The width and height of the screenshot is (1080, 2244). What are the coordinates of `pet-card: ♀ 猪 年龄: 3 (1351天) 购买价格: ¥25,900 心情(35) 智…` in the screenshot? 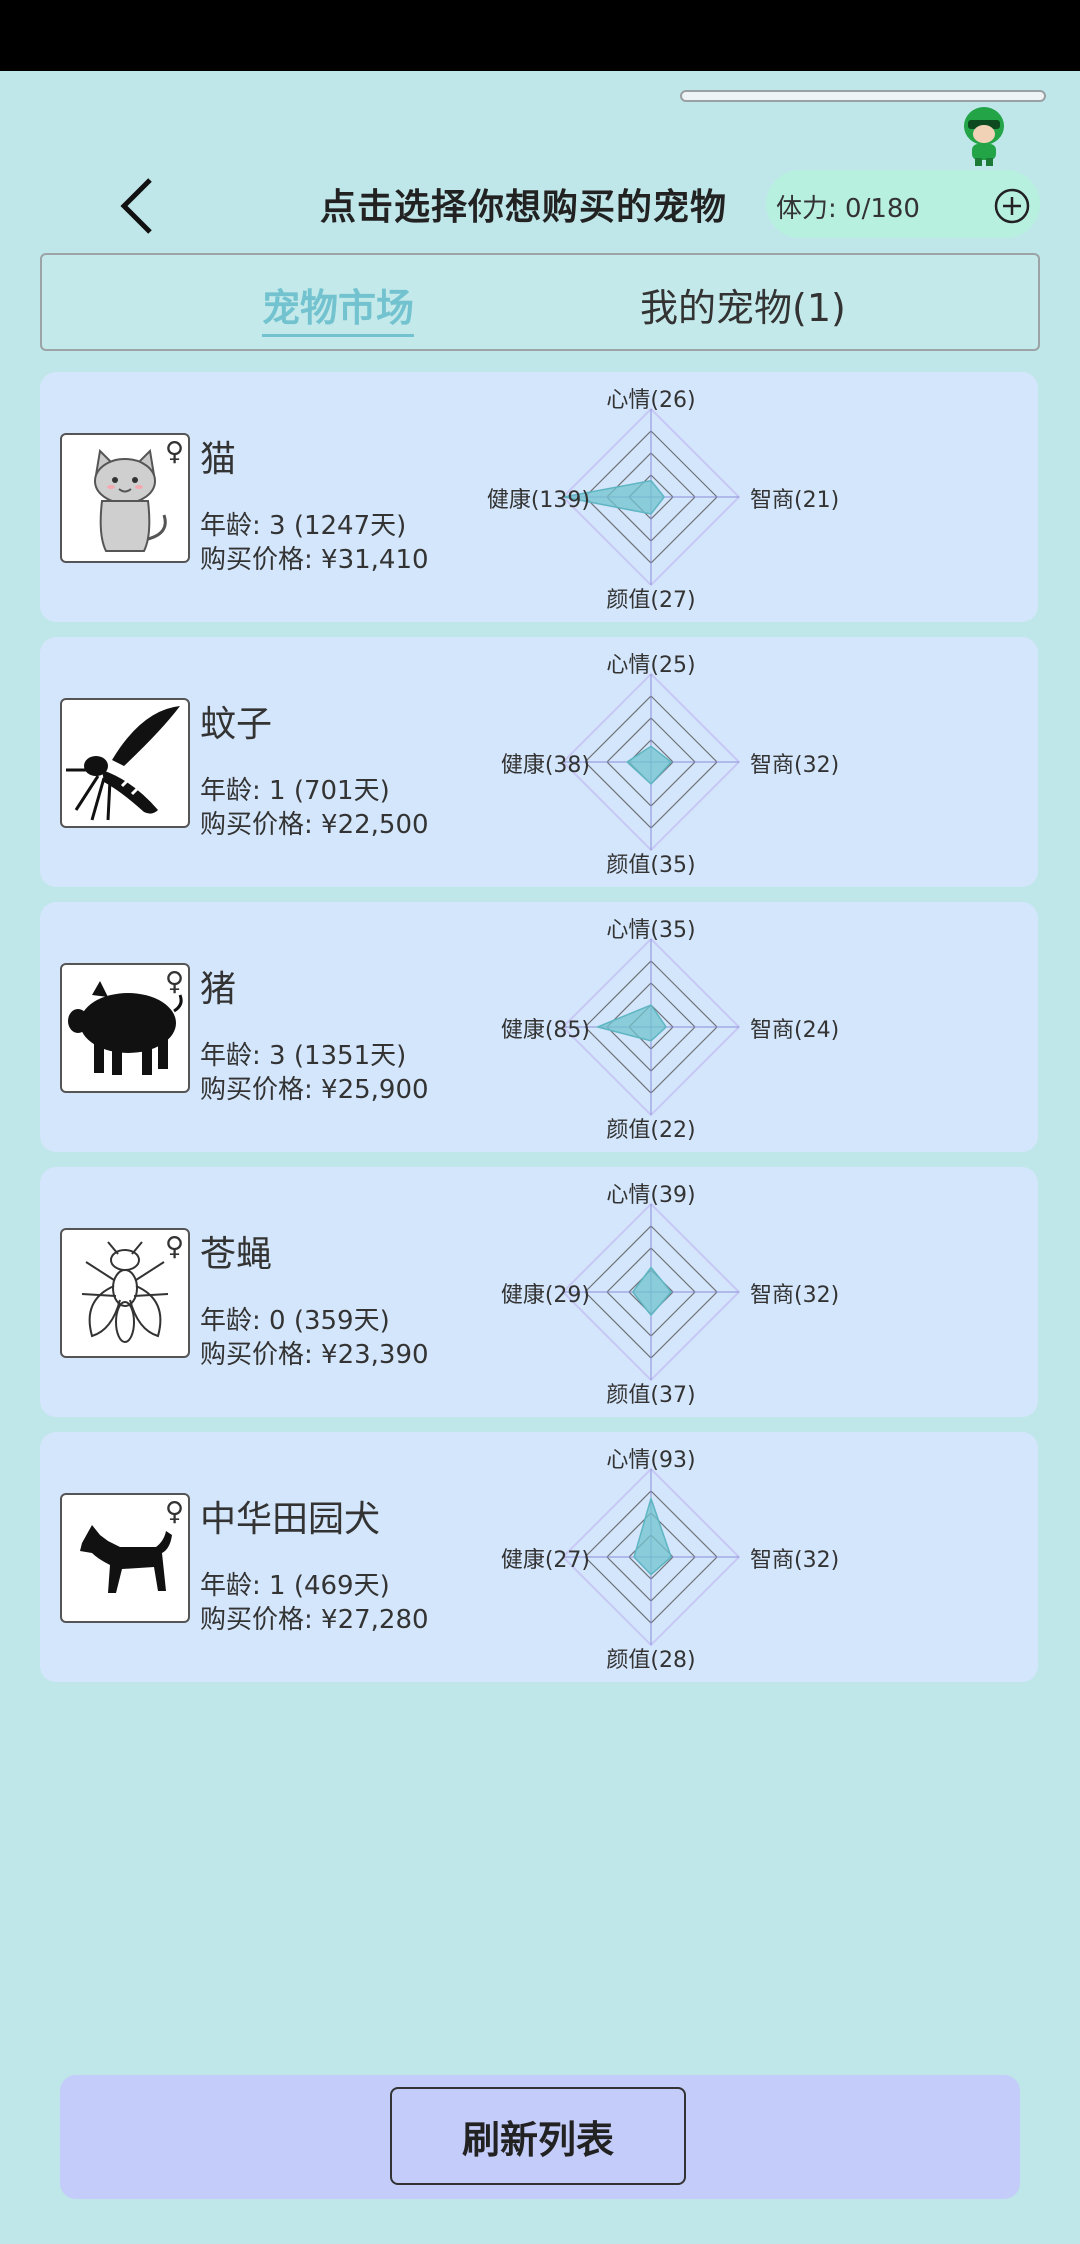 It's located at (539, 1027).